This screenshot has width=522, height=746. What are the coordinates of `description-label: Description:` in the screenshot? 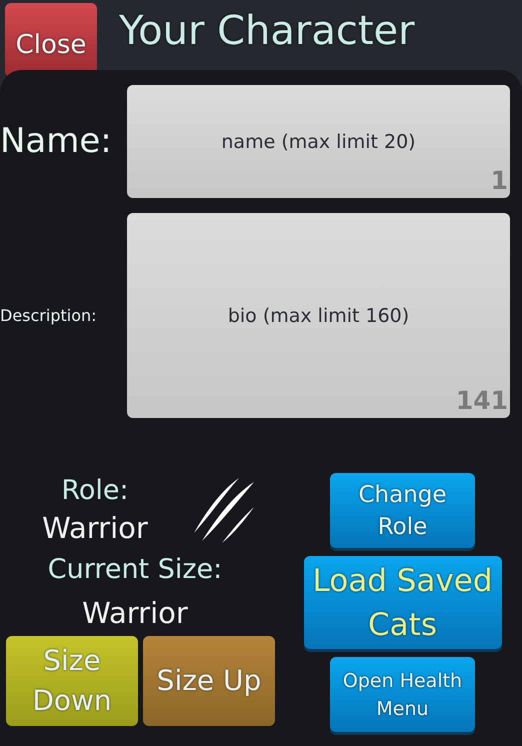 It's located at (49, 315).